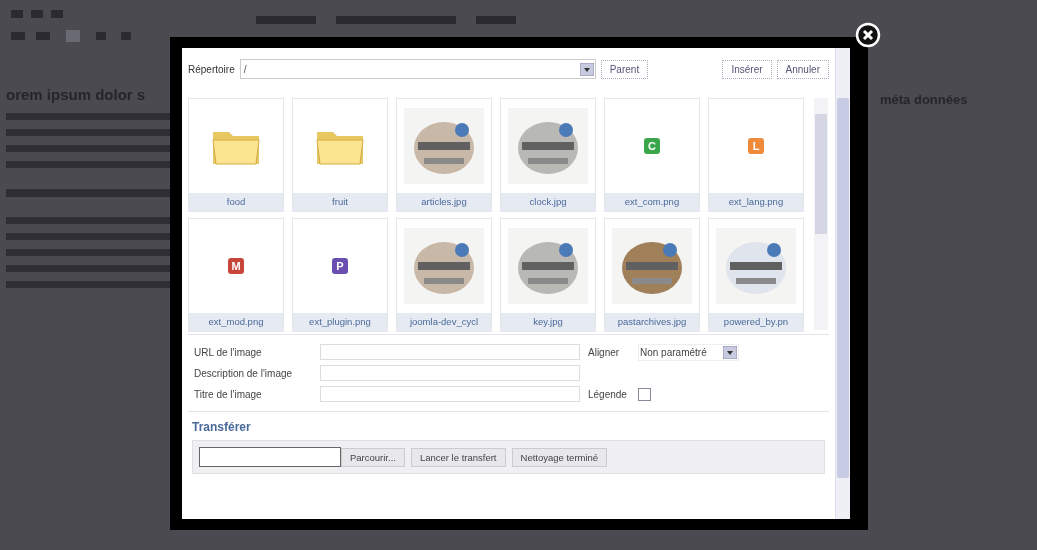 This screenshot has height=550, width=1037. I want to click on extension-badge-icon: M, so click(236, 266).